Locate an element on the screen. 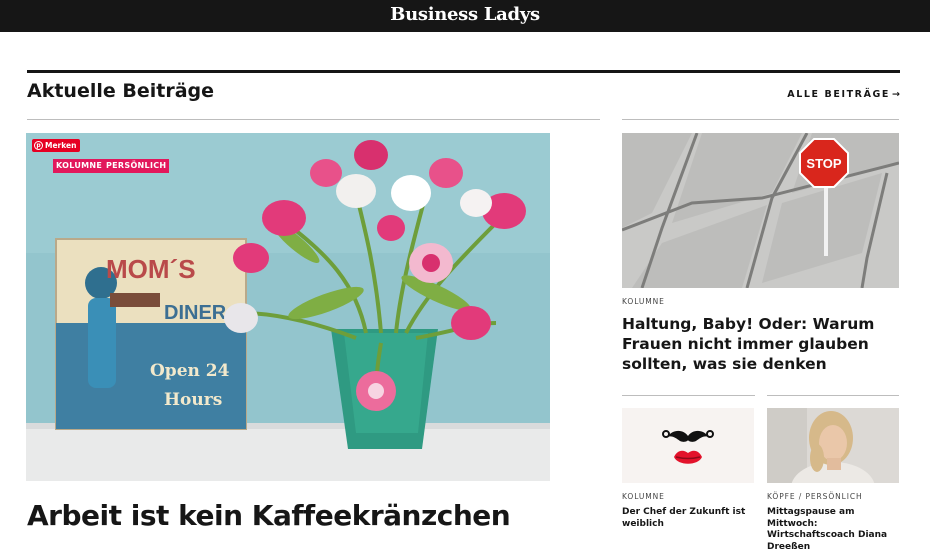 This screenshot has height=549, width=930. small-article-title: Der Chef der Zukunft ist weiblich is located at coordinates (688, 518).